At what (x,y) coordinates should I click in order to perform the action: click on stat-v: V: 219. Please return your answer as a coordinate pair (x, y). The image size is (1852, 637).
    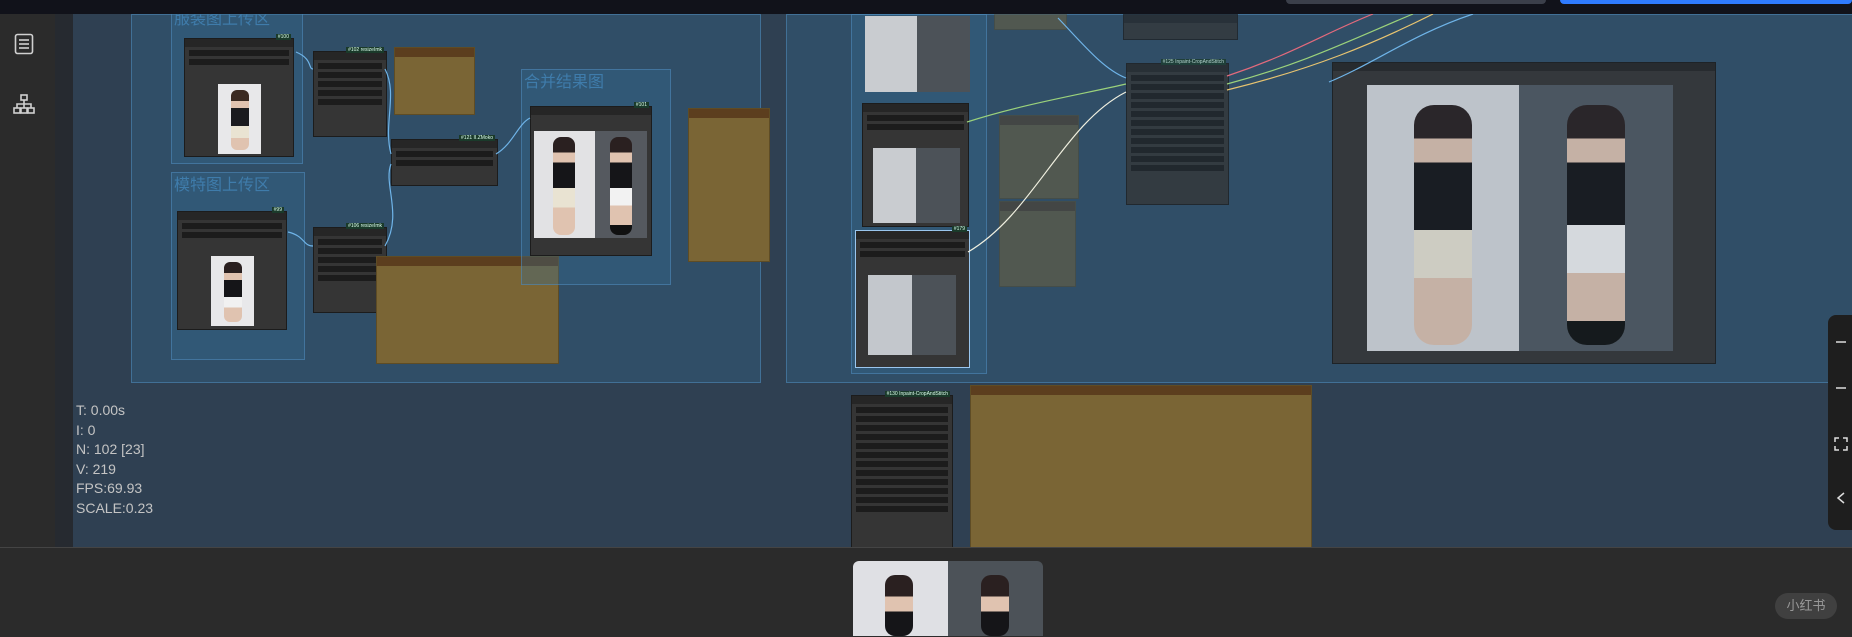
    Looking at the image, I should click on (96, 468).